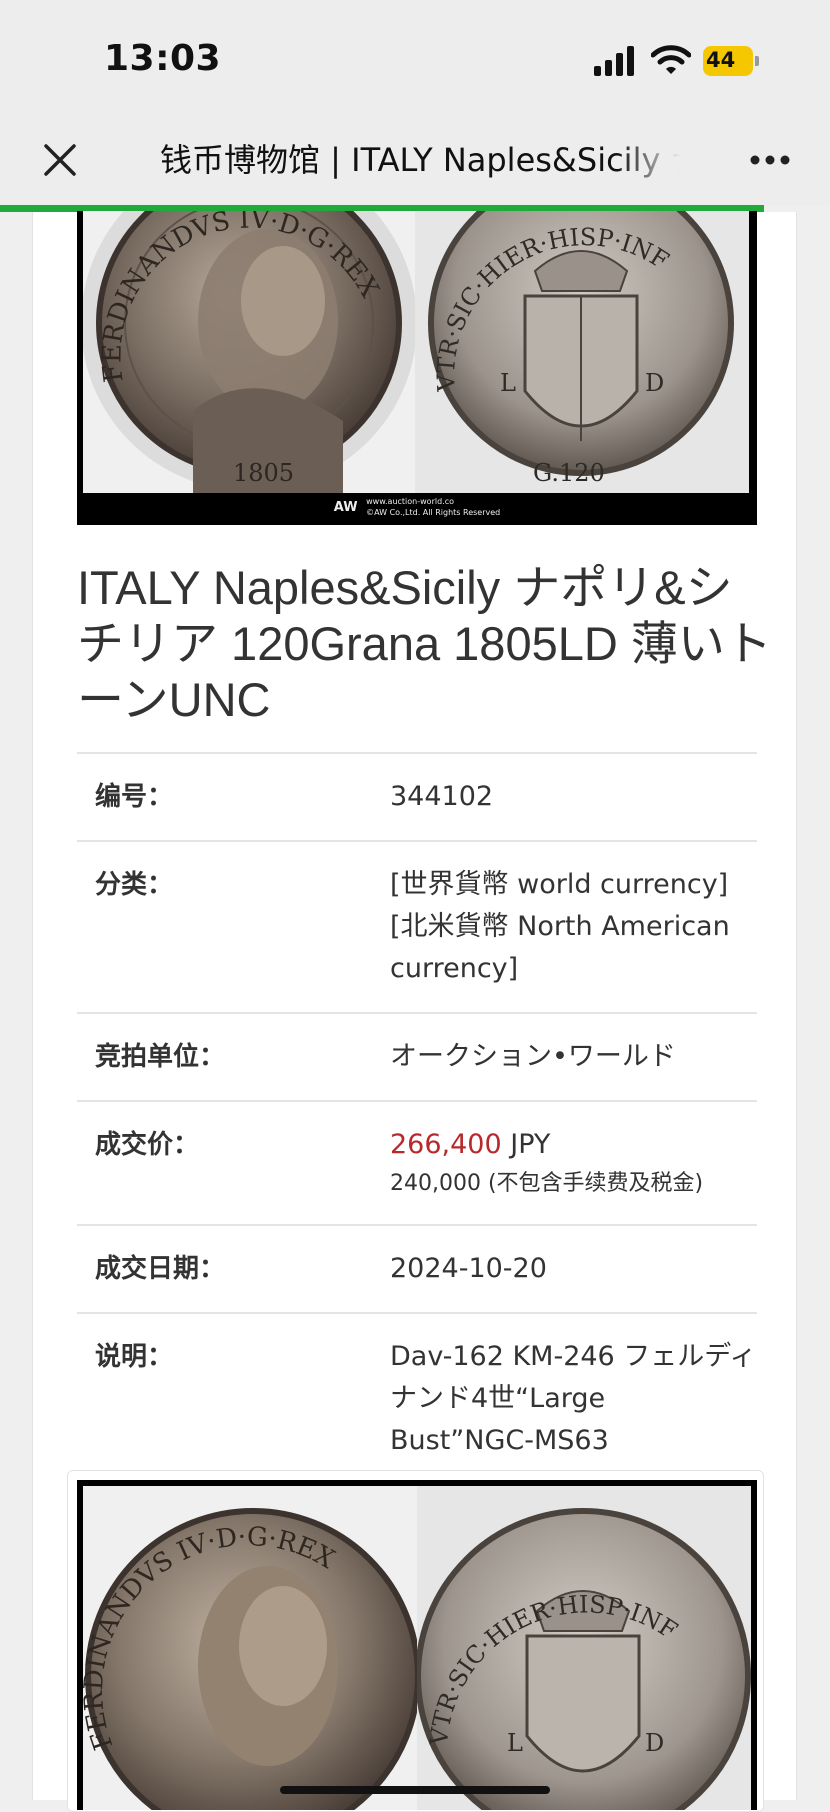 This screenshot has width=830, height=1812. I want to click on close-icon, so click(60, 160).